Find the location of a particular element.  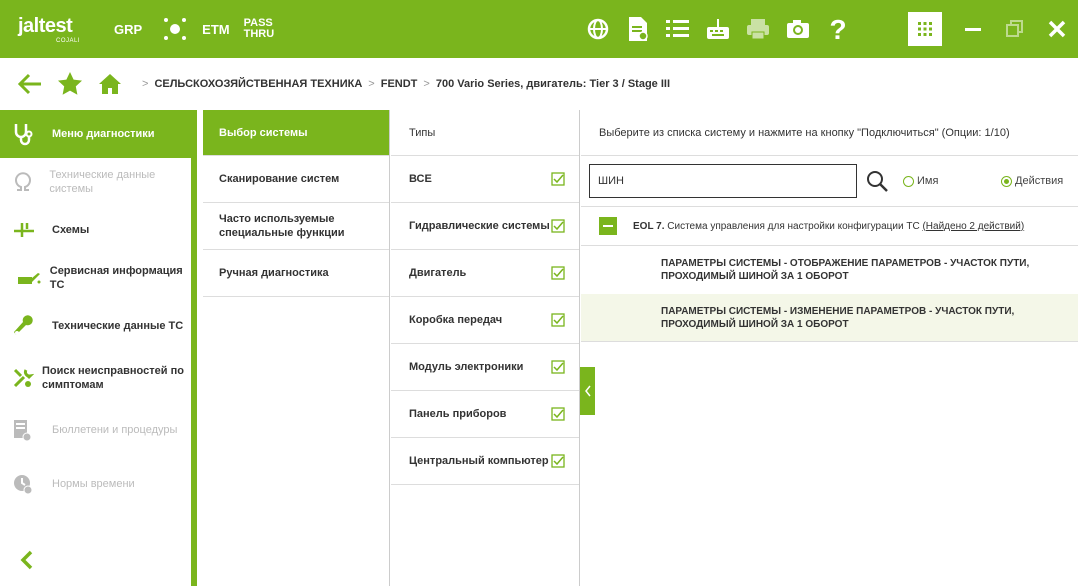

type-filter-label: Модуль электроники is located at coordinates (466, 367).